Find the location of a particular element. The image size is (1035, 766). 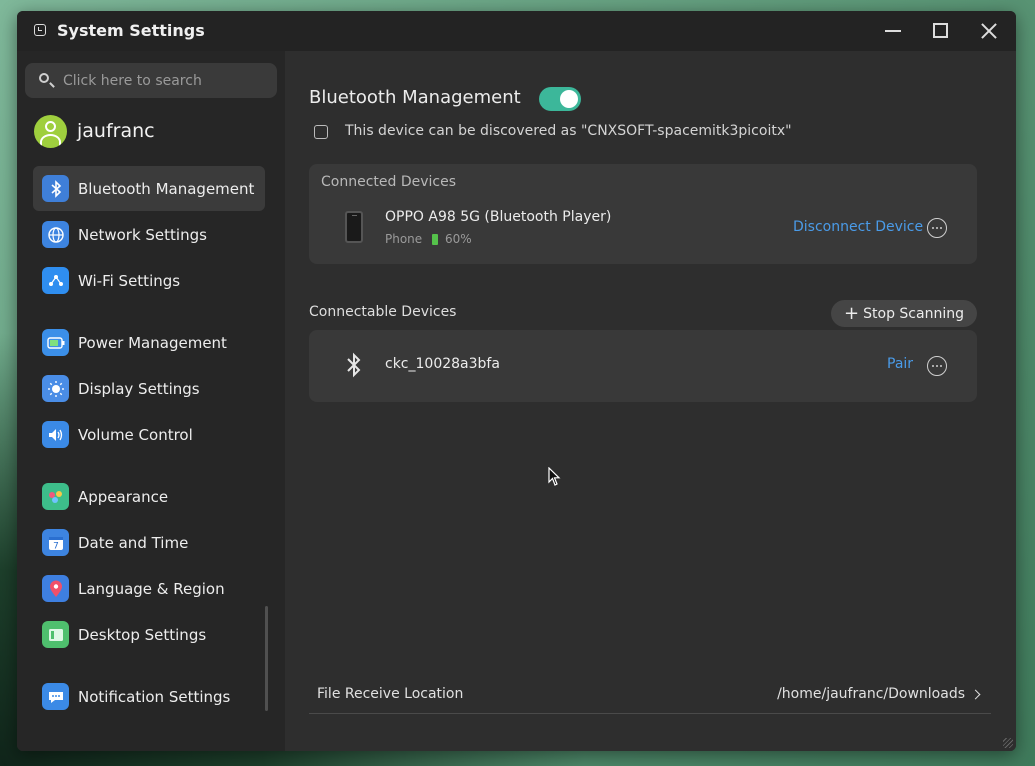

sidebar-item-label: Volume Control is located at coordinates (135, 435).